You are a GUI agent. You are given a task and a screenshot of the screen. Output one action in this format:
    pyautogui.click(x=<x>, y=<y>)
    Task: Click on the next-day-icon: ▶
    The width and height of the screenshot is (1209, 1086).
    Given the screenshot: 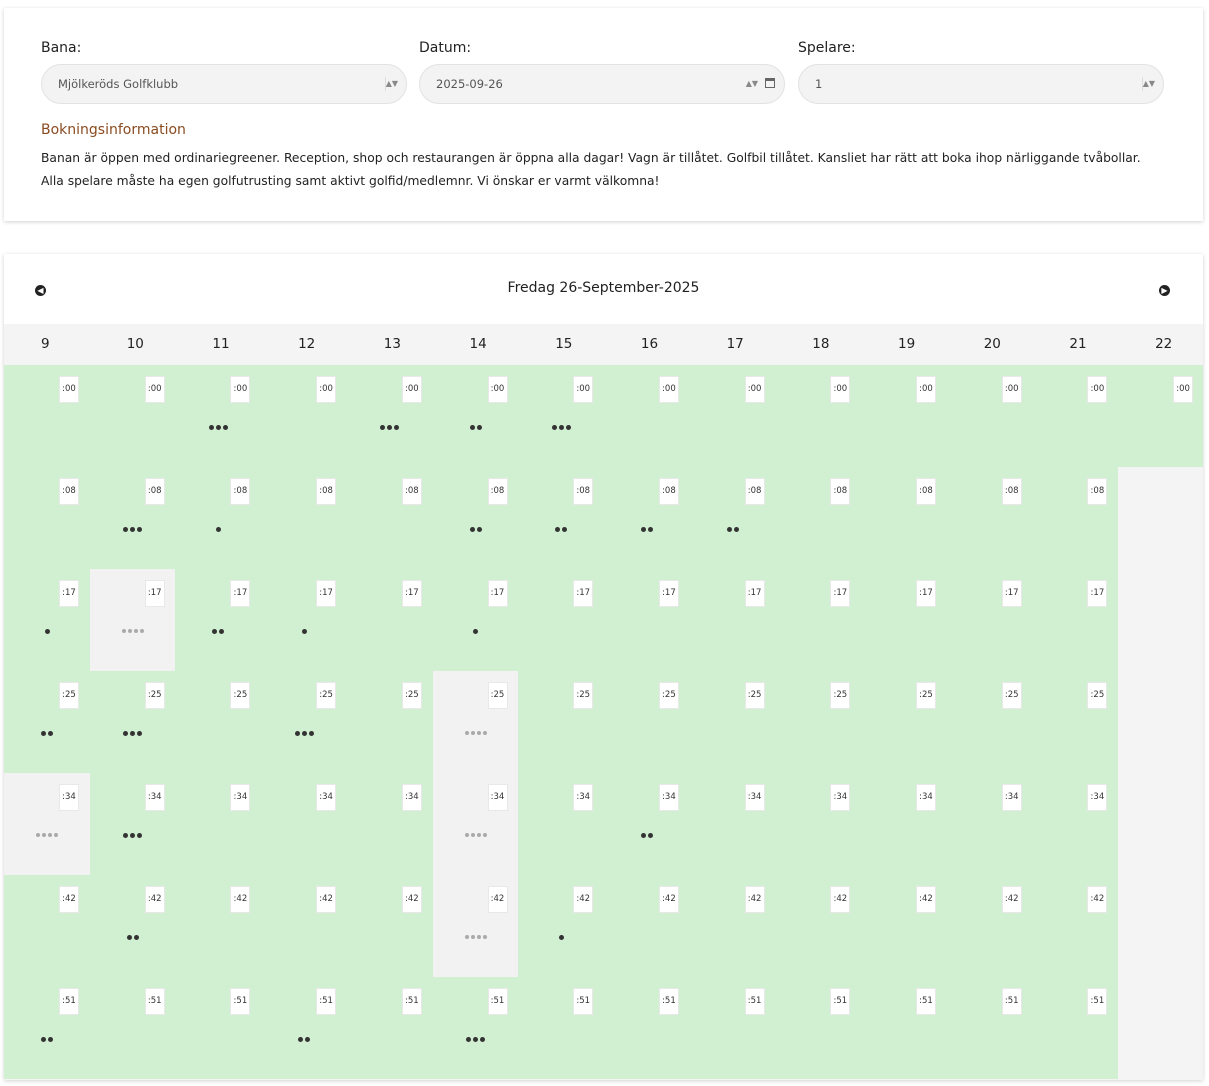 What is the action you would take?
    pyautogui.click(x=1164, y=290)
    